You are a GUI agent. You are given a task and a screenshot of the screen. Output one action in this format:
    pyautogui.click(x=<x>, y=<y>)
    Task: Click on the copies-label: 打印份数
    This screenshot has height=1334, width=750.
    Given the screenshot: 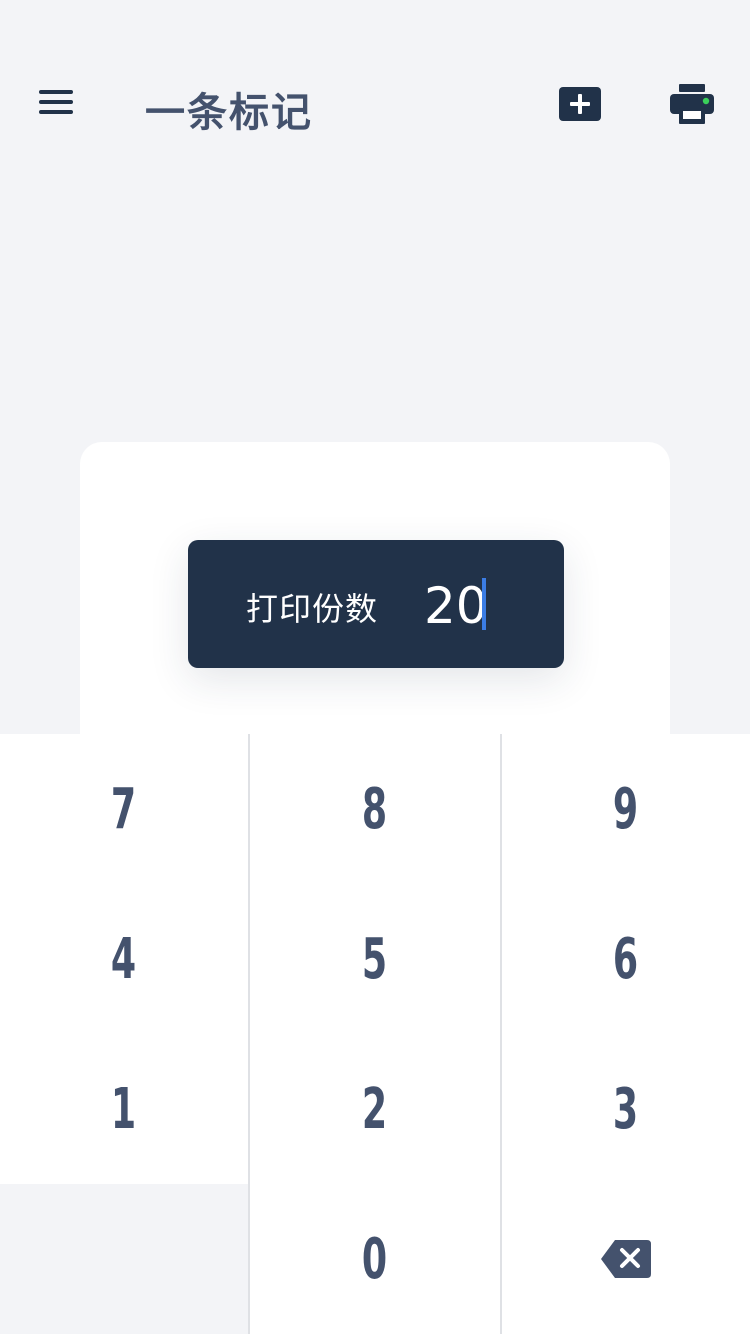 What is the action you would take?
    pyautogui.click(x=312, y=609)
    